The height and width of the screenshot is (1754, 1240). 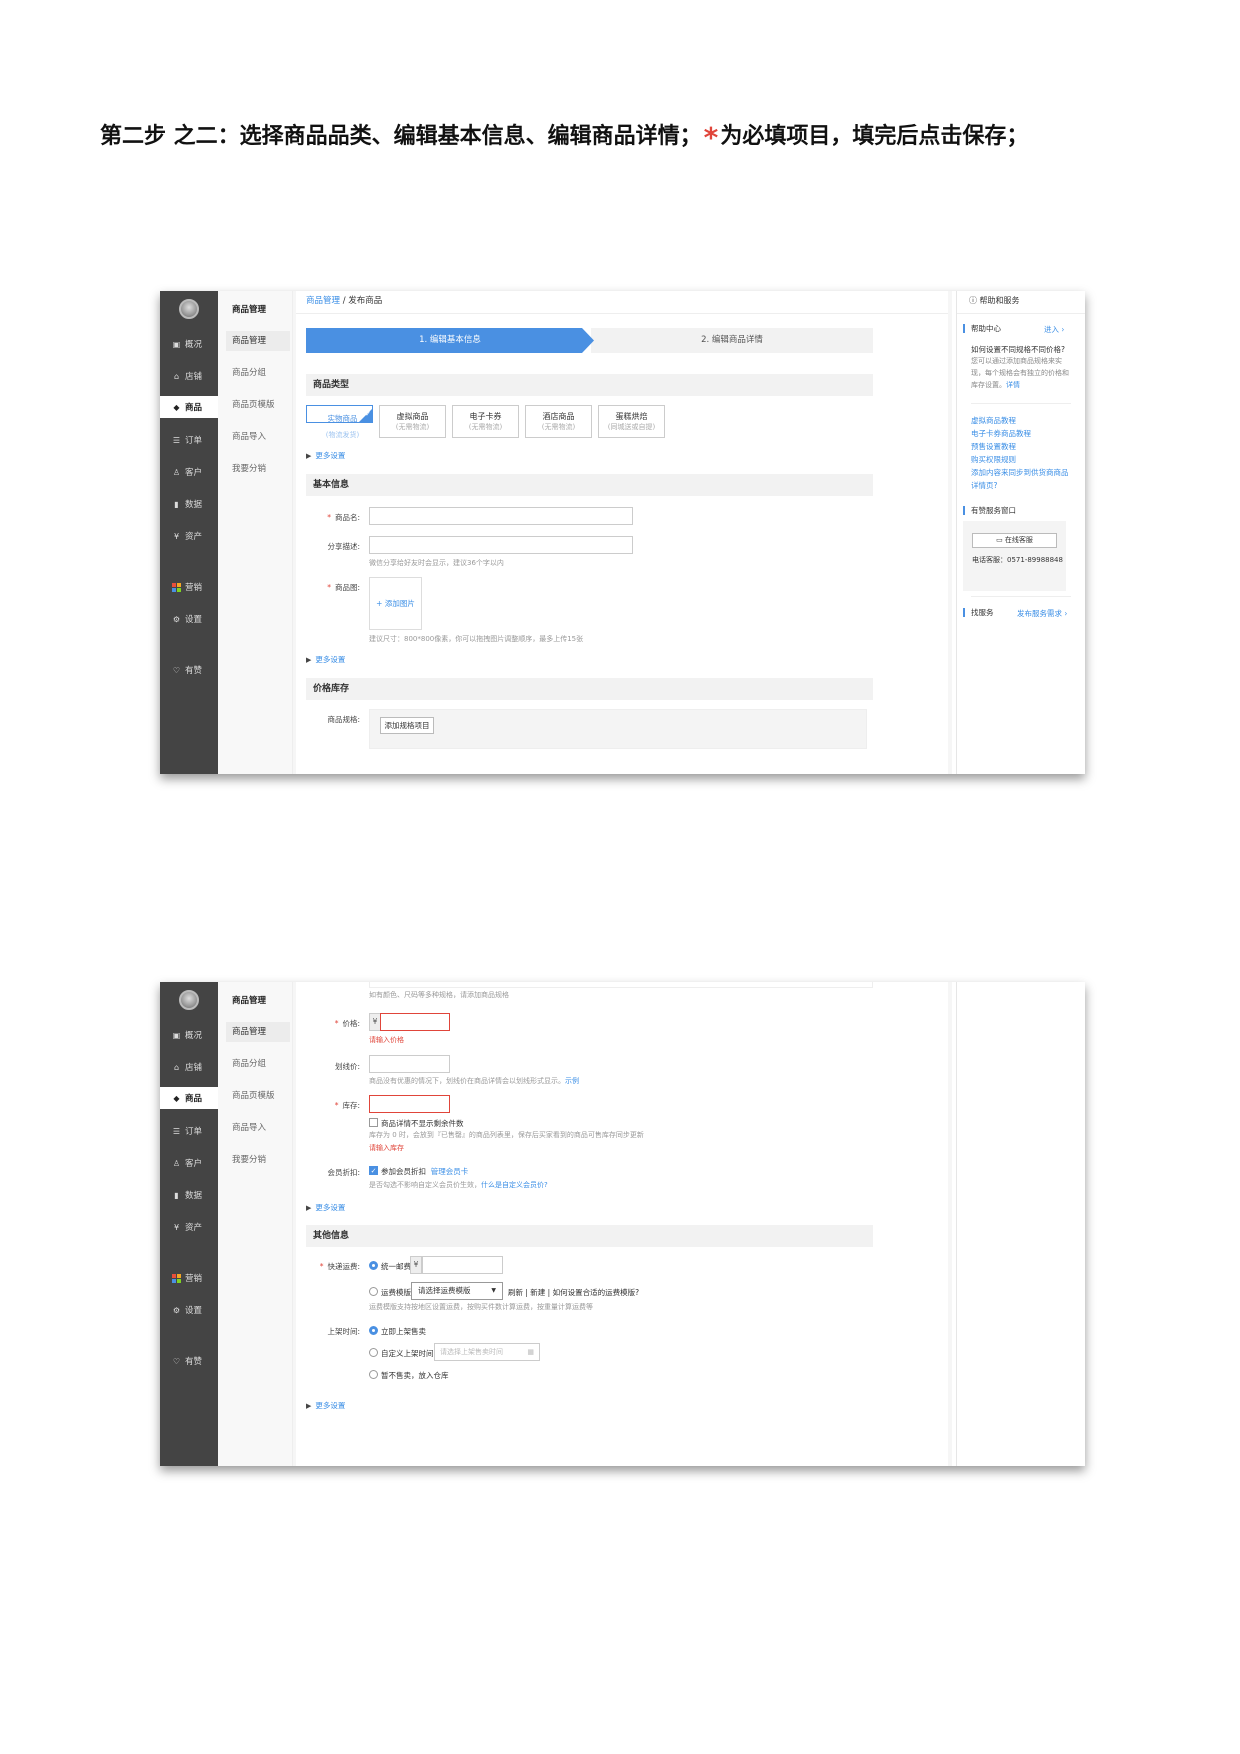 I want to click on step-2: 2. 编辑商品详情, so click(x=732, y=340).